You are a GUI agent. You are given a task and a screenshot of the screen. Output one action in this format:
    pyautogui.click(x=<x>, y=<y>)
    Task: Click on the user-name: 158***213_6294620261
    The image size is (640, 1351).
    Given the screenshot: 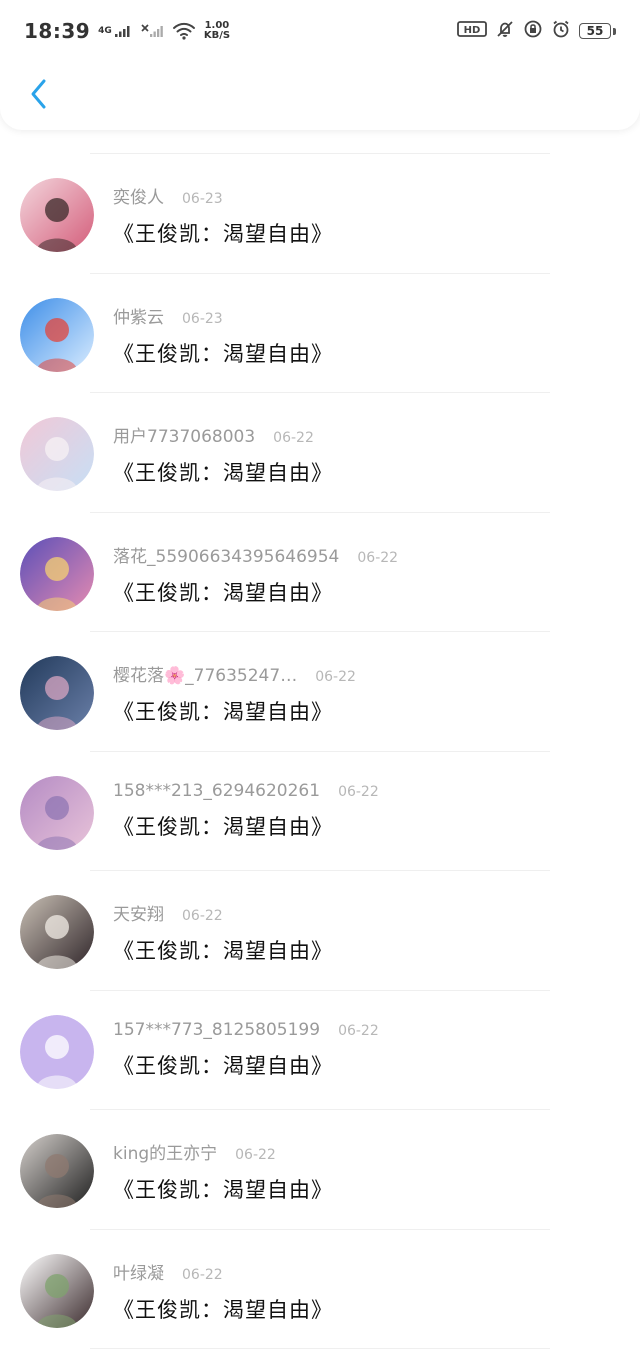 What is the action you would take?
    pyautogui.click(x=216, y=791)
    